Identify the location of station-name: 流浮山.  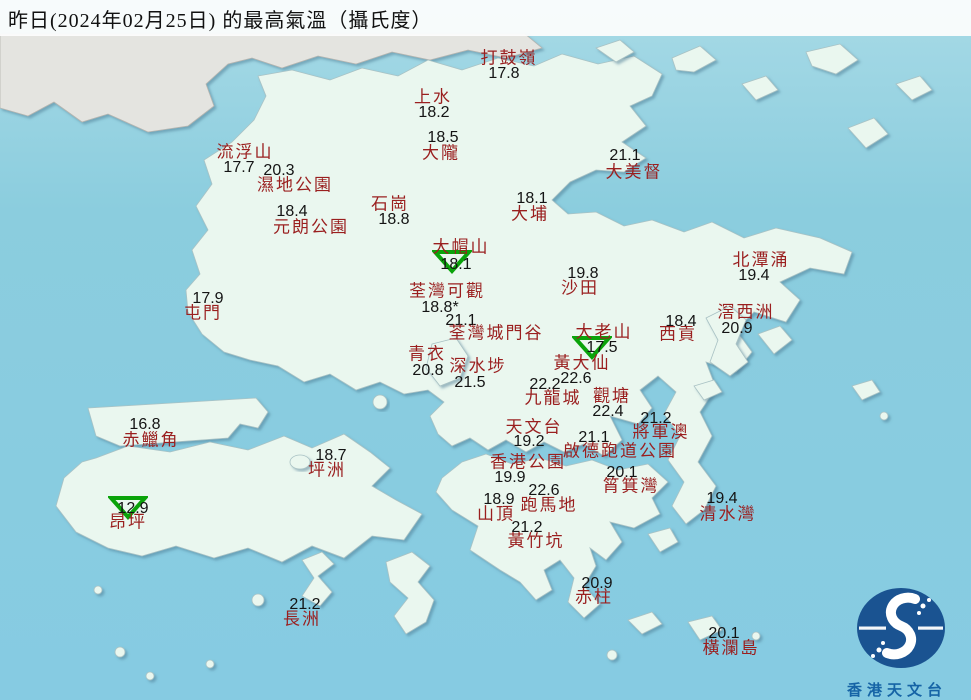
(245, 152).